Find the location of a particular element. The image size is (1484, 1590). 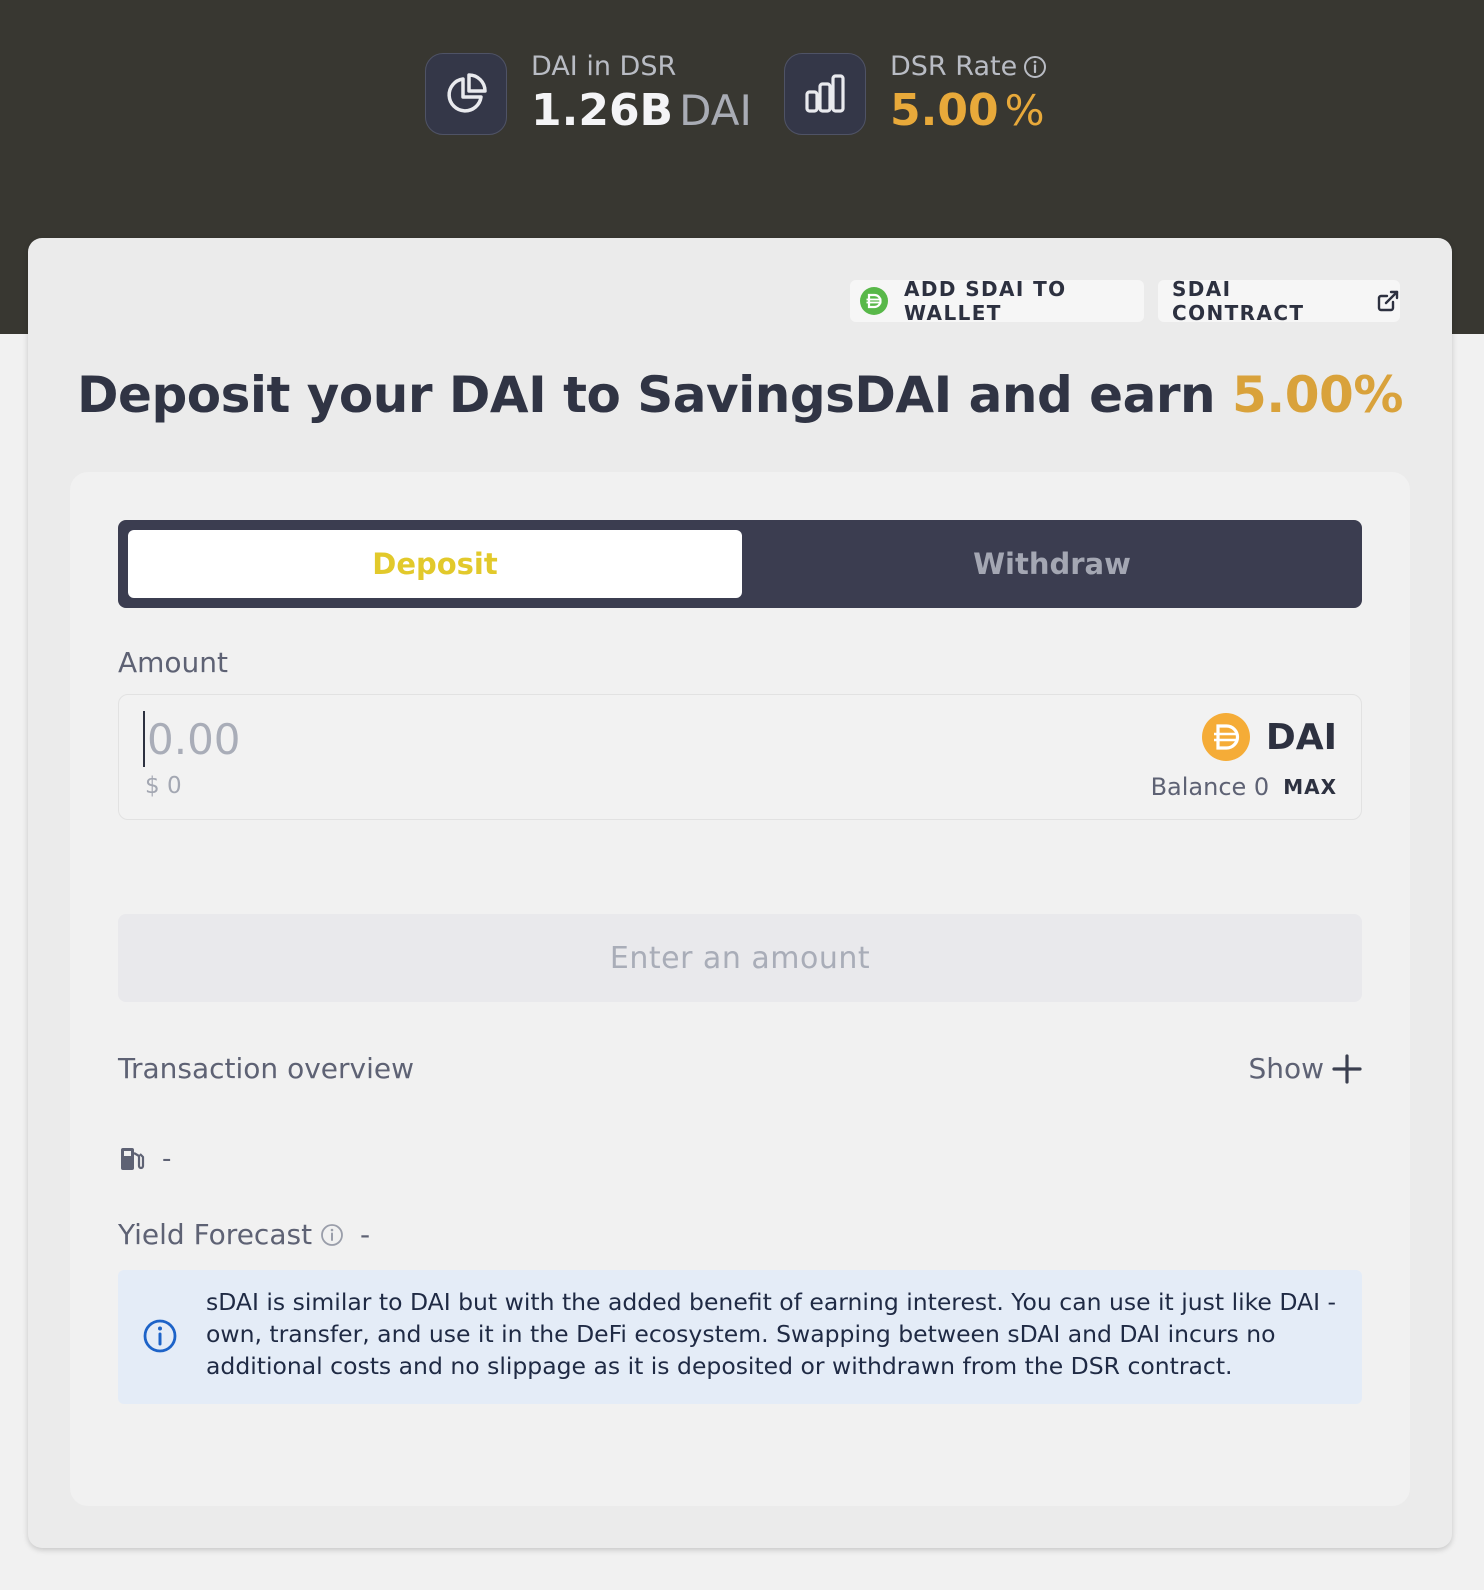

amount-field: $ 0 DAI Balance 0 MAX is located at coordinates (740, 757).